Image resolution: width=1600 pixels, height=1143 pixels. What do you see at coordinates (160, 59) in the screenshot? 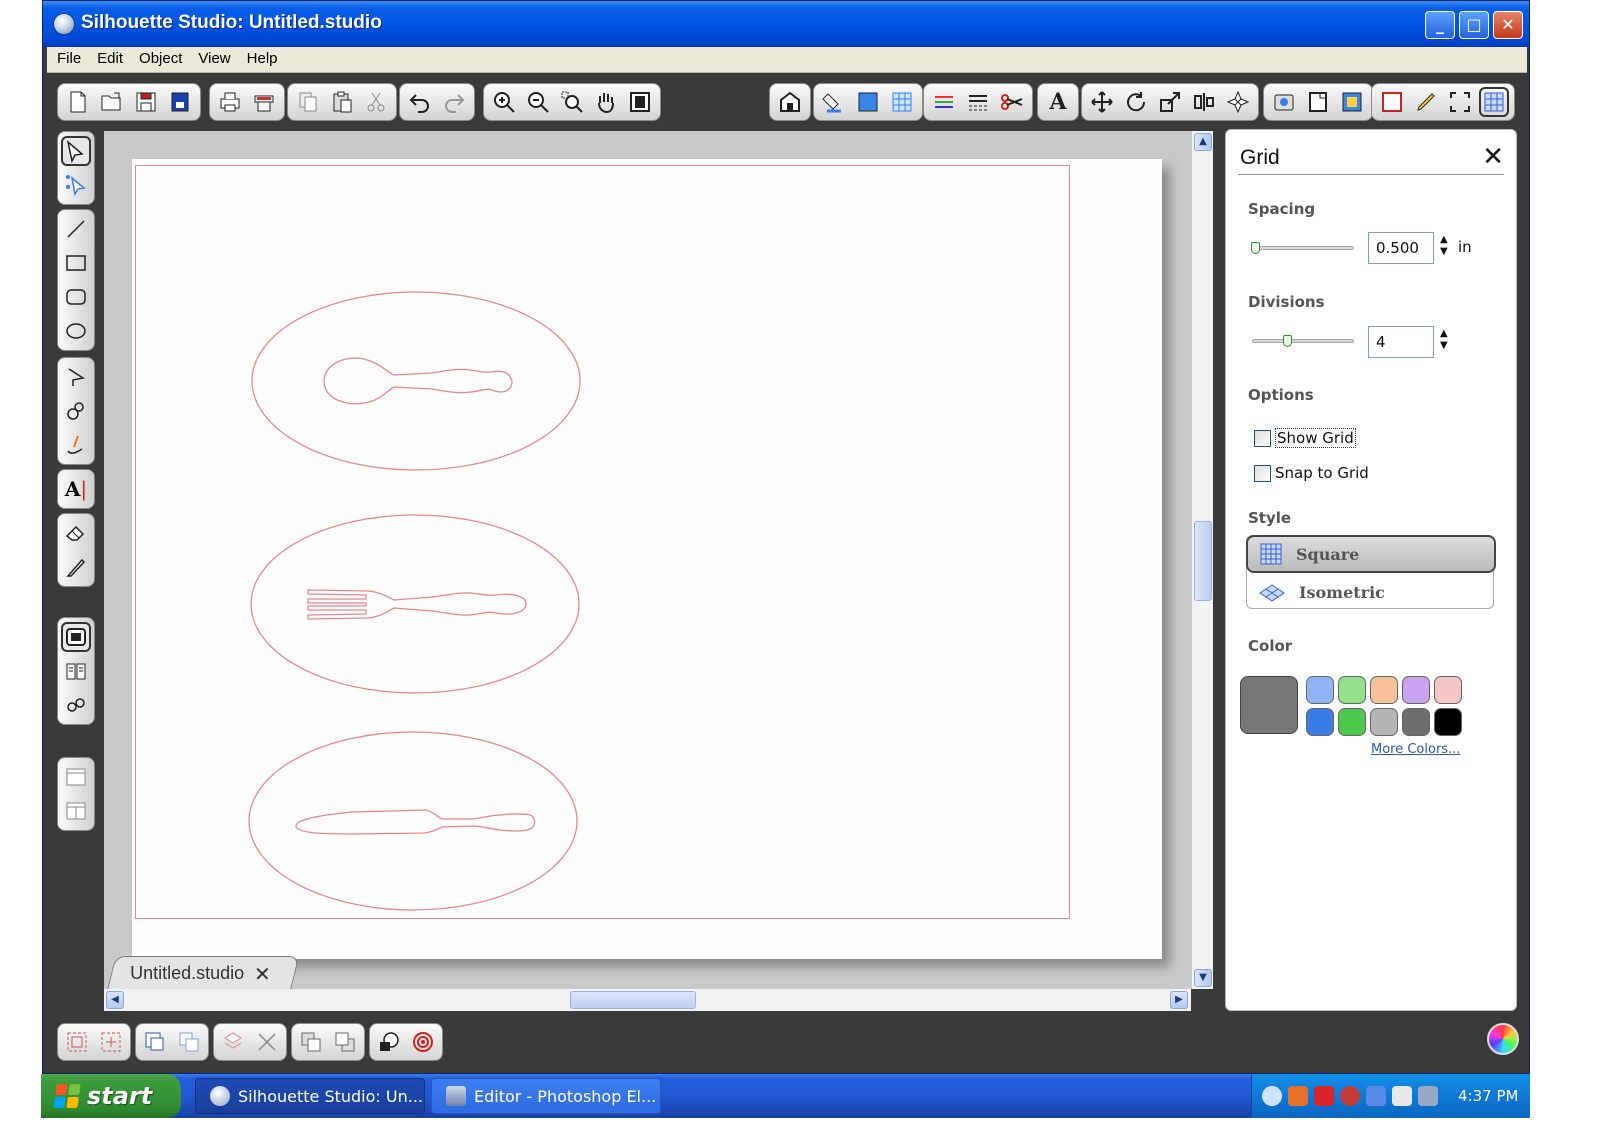
I see `menu-object: Object` at bounding box center [160, 59].